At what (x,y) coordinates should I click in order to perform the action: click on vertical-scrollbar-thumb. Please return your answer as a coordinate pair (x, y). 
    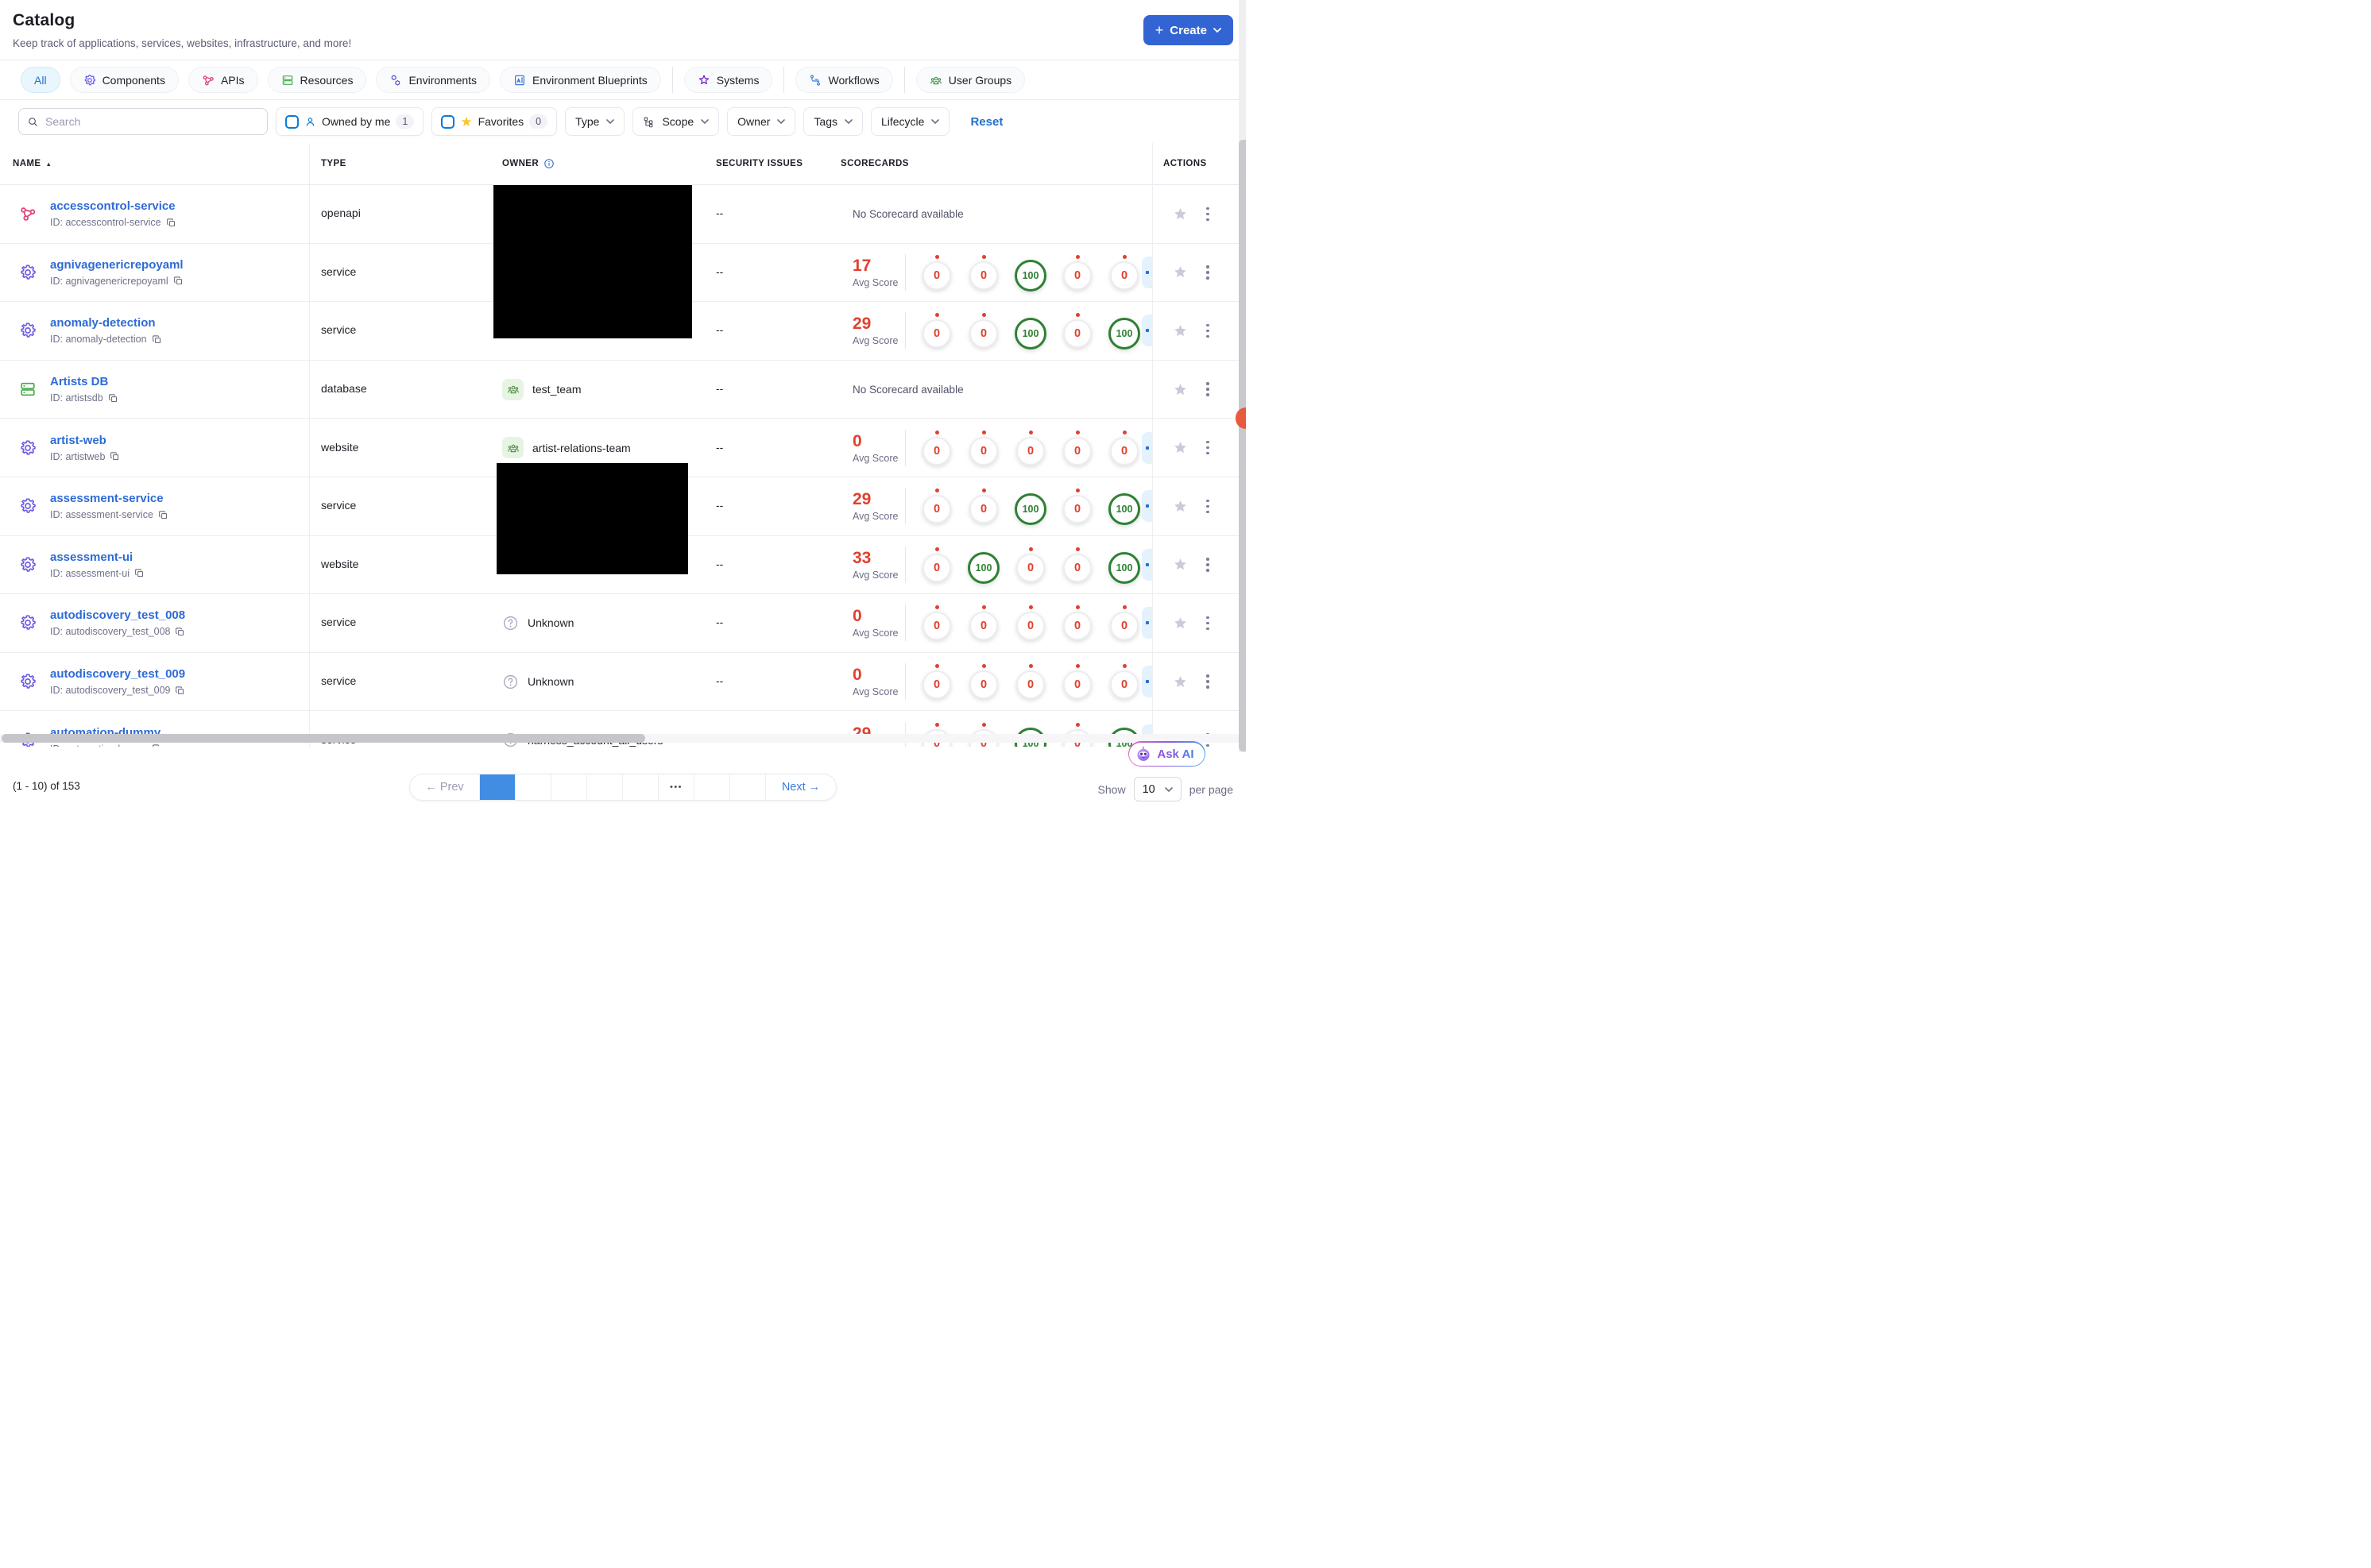
    Looking at the image, I should click on (1242, 445).